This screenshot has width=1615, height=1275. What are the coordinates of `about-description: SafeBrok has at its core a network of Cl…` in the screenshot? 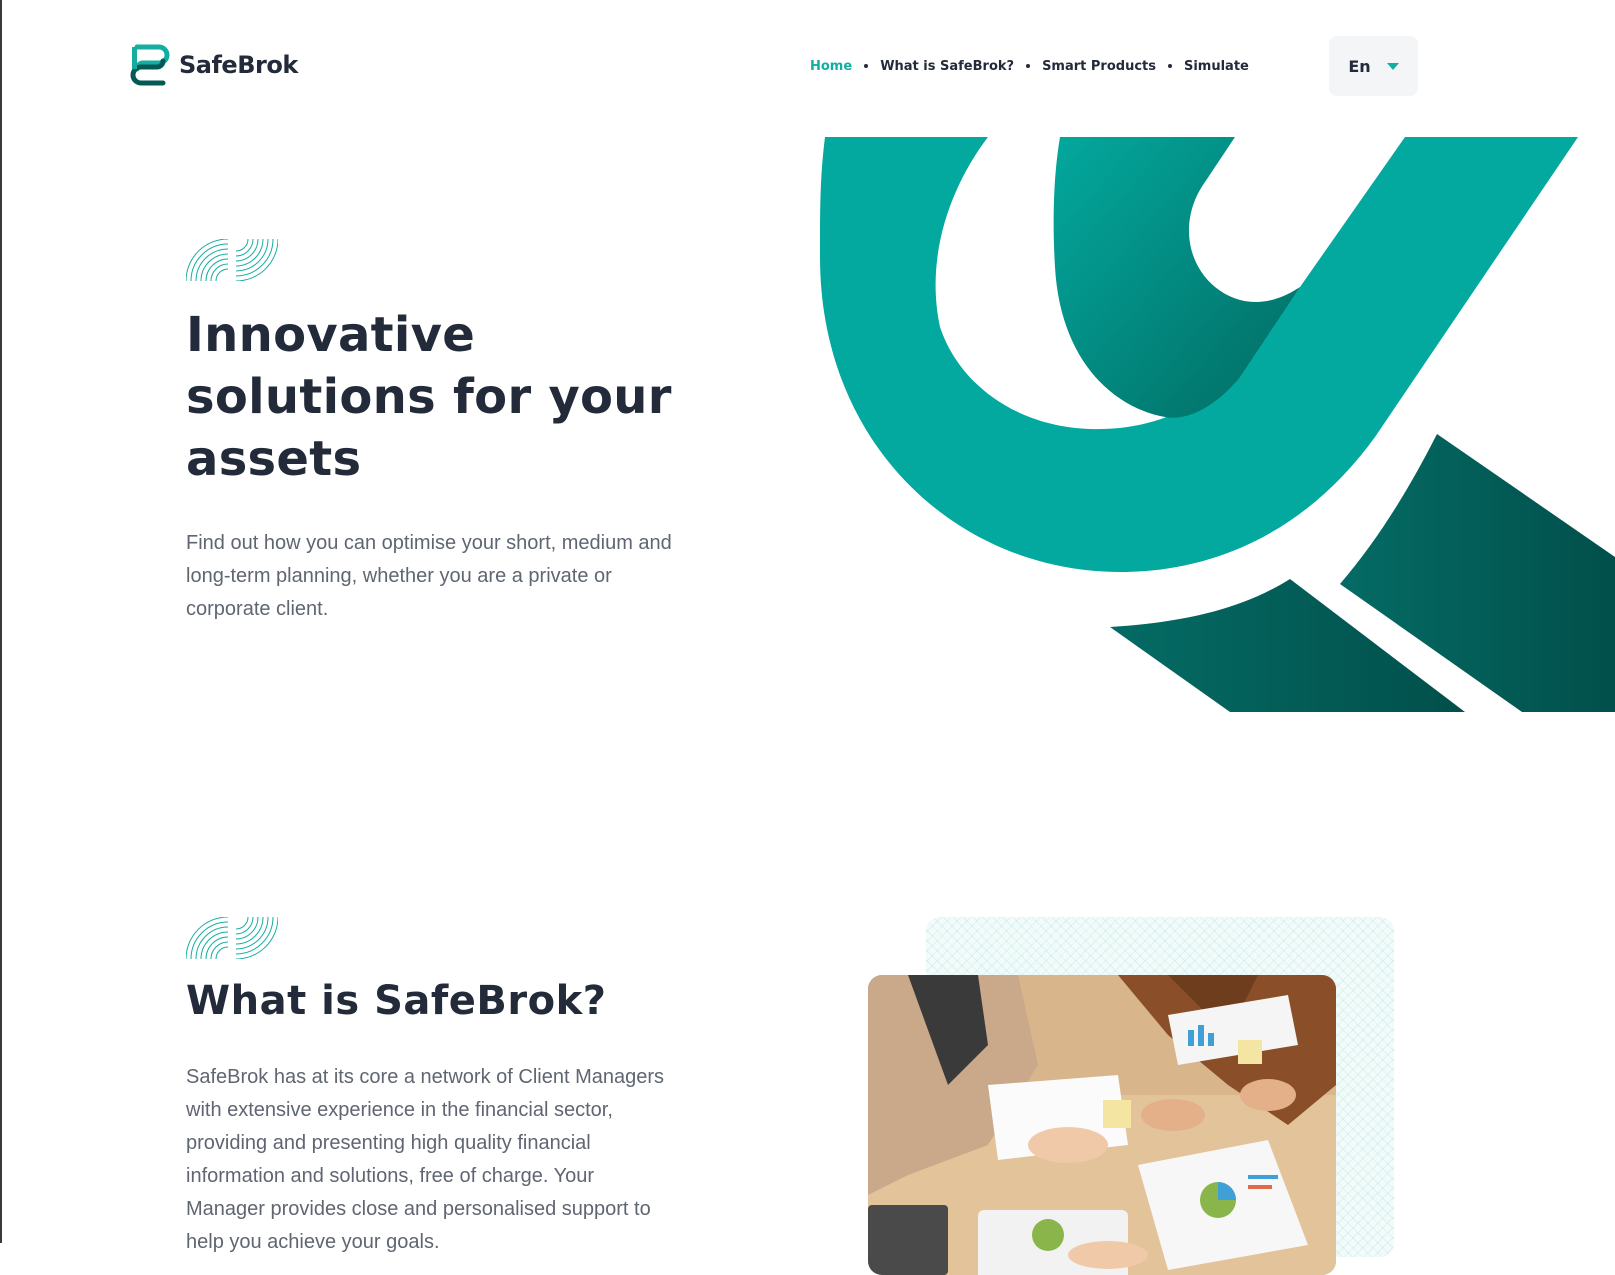 It's located at (425, 1159).